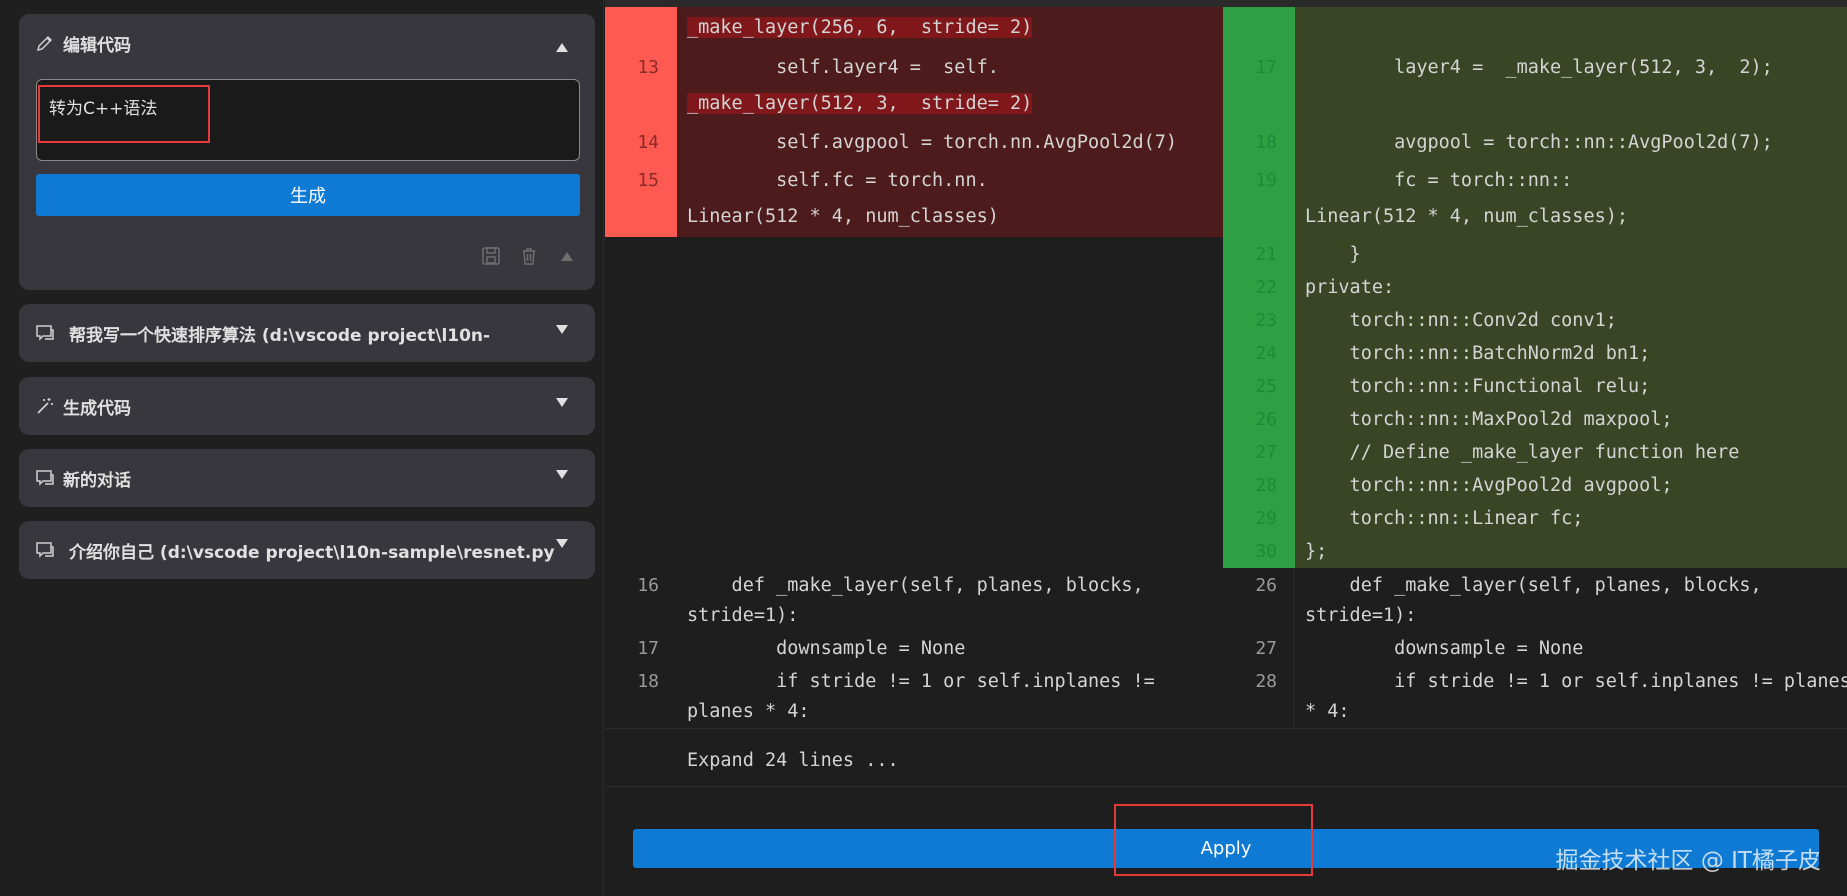 This screenshot has height=896, width=1847. What do you see at coordinates (1266, 518) in the screenshot?
I see `line-number: 29` at bounding box center [1266, 518].